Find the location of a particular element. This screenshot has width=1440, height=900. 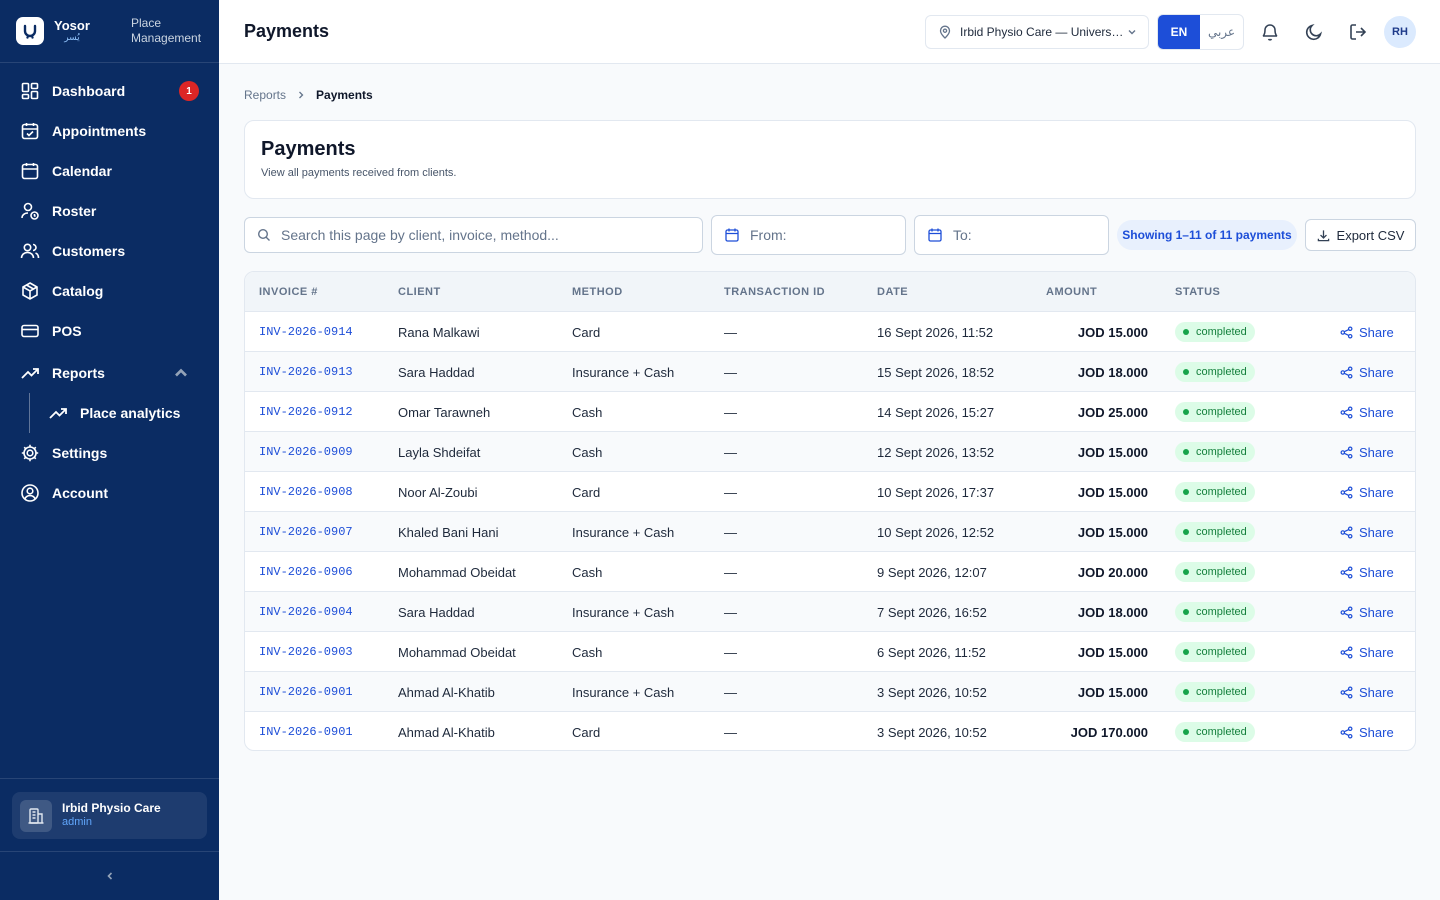

invoice-link: INV-2026-0909 is located at coordinates (306, 452).